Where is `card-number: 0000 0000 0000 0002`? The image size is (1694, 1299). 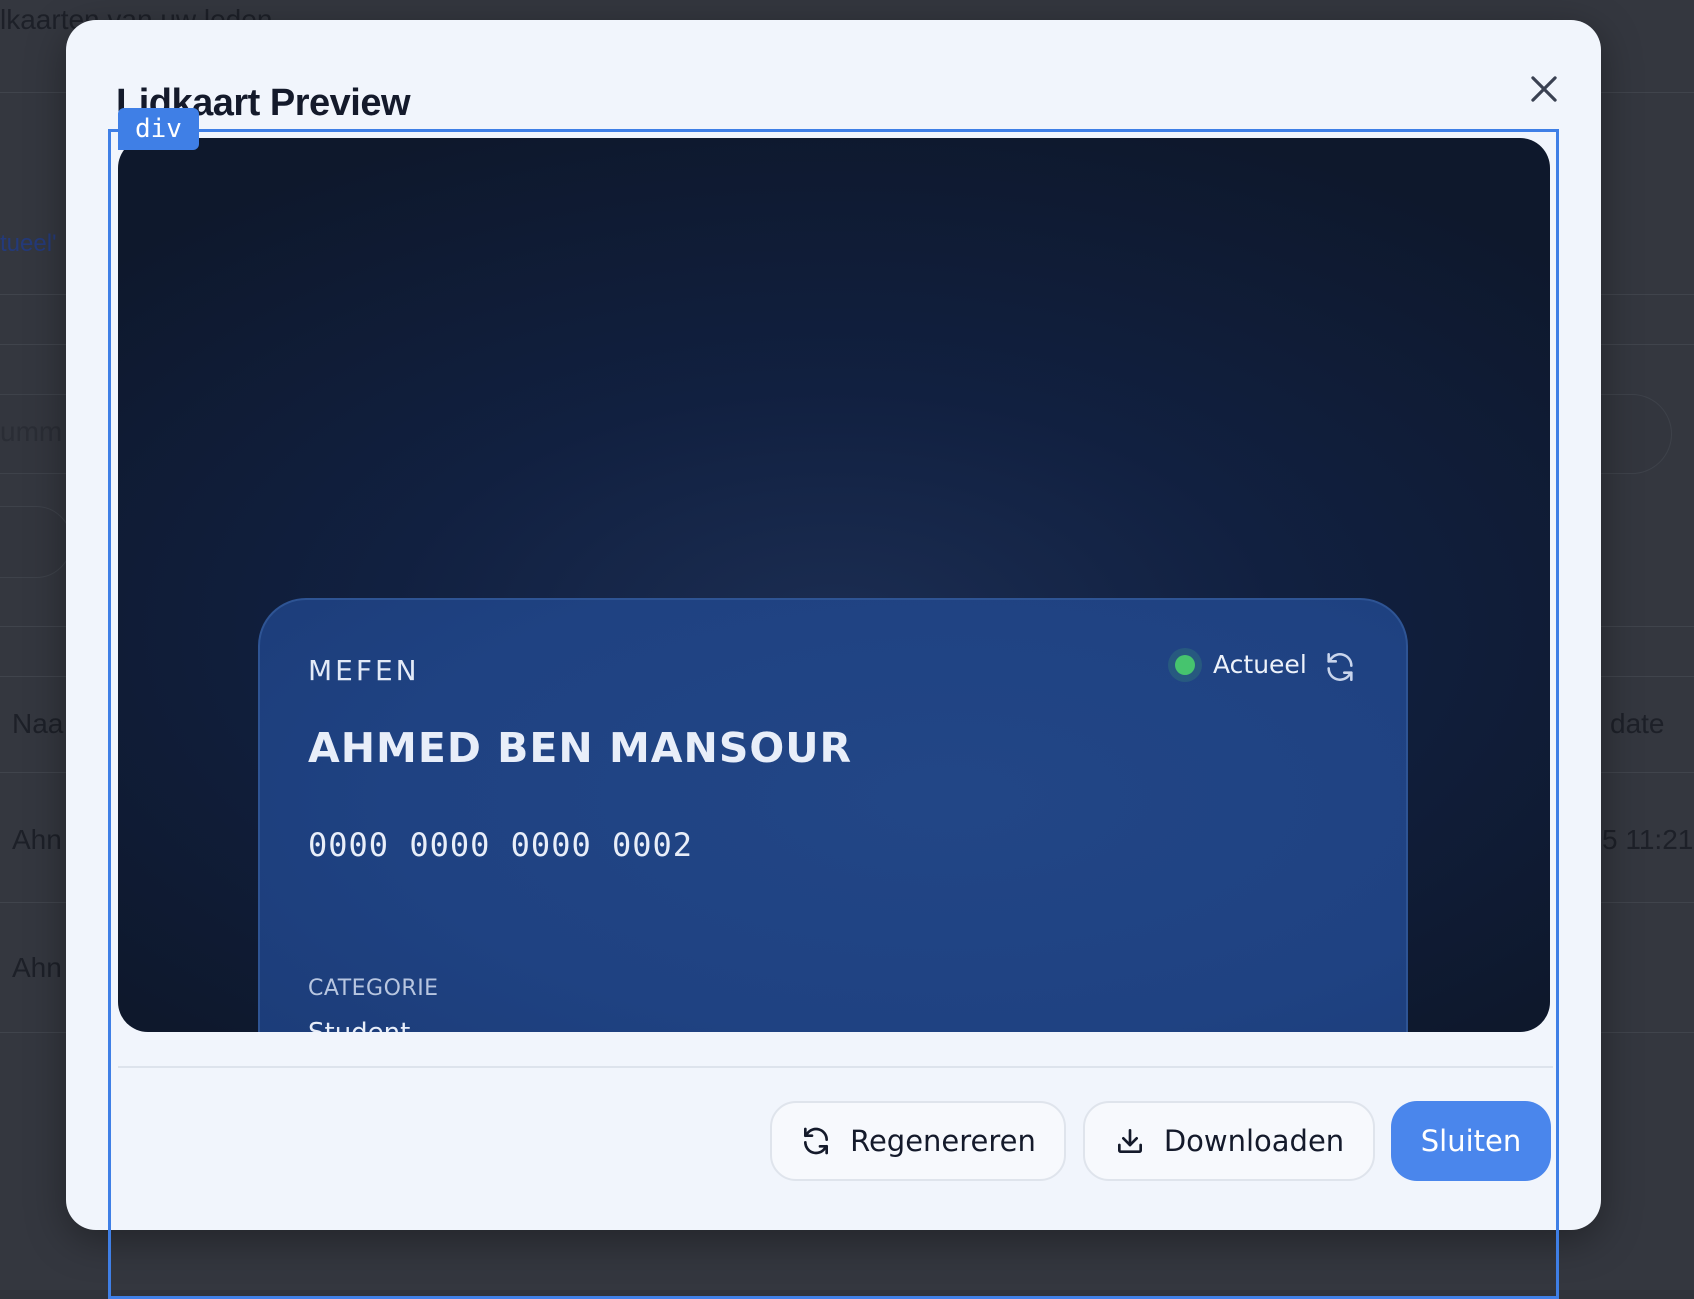
card-number: 0000 0000 0000 0002 is located at coordinates (501, 845).